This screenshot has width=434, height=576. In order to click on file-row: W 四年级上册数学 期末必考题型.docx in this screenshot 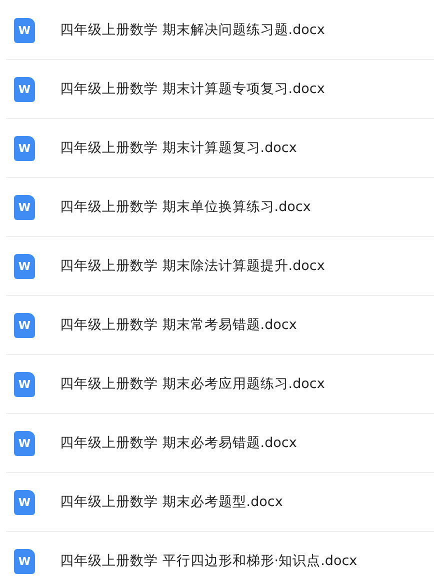, I will do `click(220, 502)`.